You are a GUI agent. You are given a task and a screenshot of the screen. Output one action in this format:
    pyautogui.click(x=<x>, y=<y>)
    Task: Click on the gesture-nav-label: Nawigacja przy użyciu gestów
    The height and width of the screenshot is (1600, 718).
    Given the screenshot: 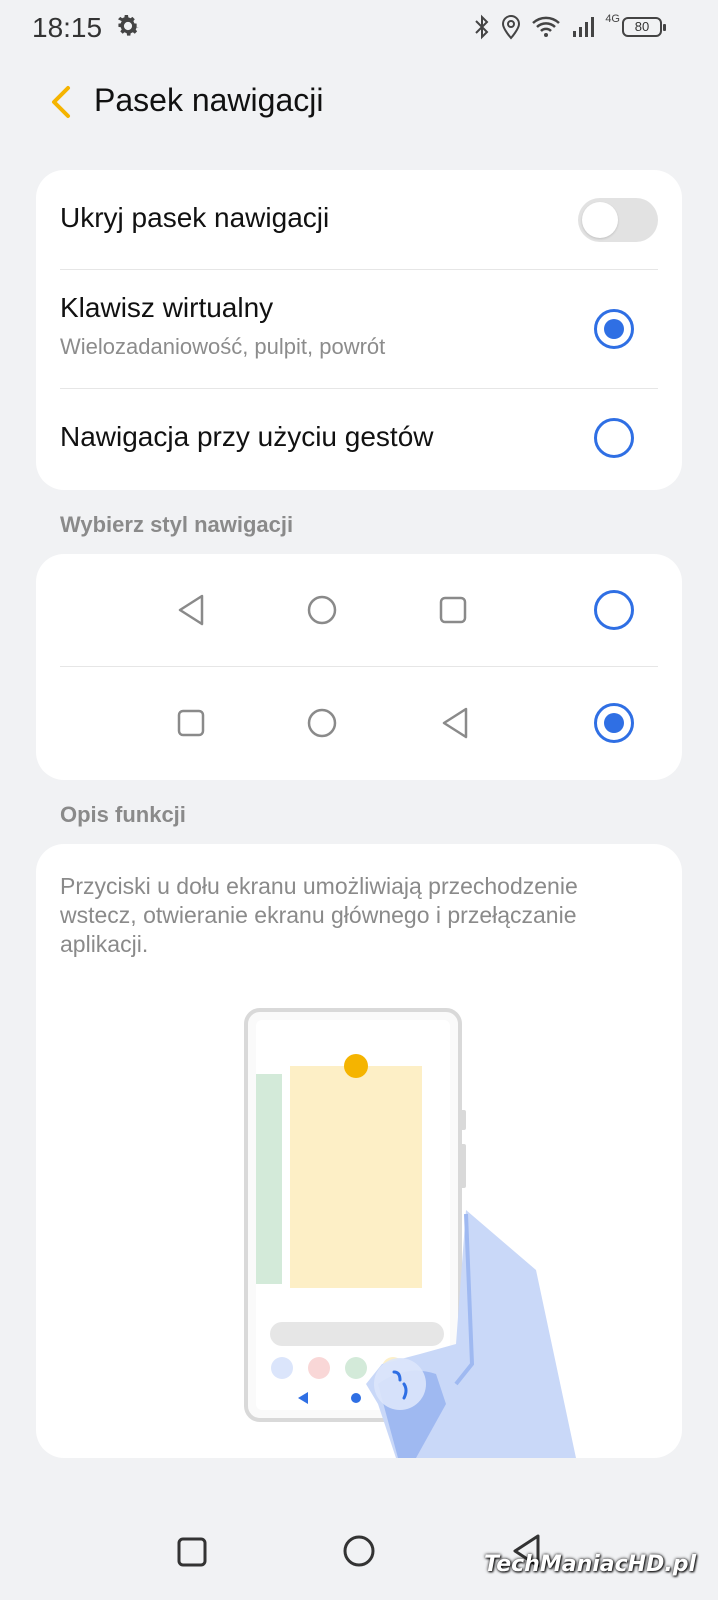 What is the action you would take?
    pyautogui.click(x=247, y=436)
    